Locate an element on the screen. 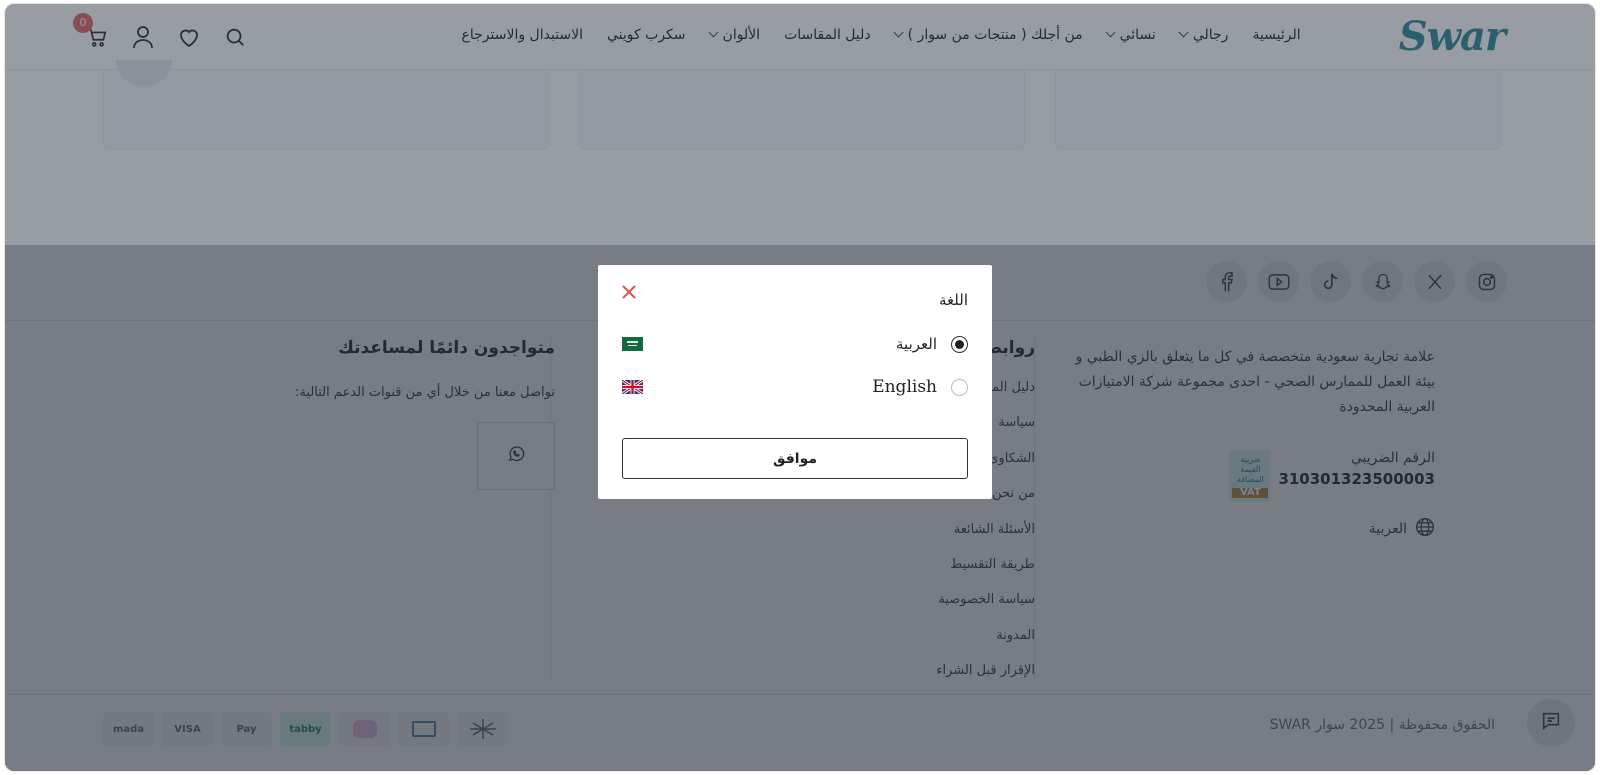 This screenshot has height=775, width=1600. close-icon is located at coordinates (629, 292).